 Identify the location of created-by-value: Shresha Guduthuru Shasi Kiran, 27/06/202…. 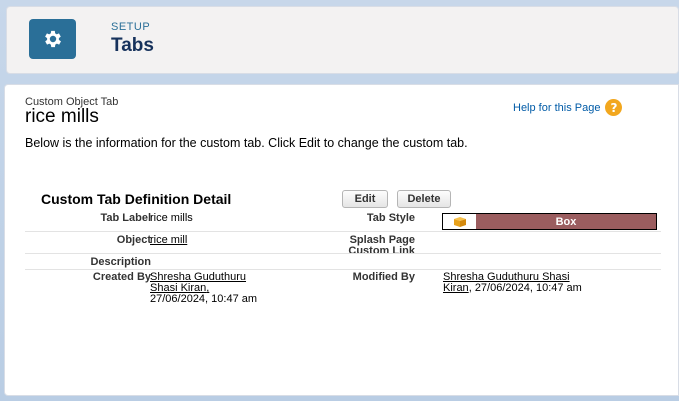
(203, 288).